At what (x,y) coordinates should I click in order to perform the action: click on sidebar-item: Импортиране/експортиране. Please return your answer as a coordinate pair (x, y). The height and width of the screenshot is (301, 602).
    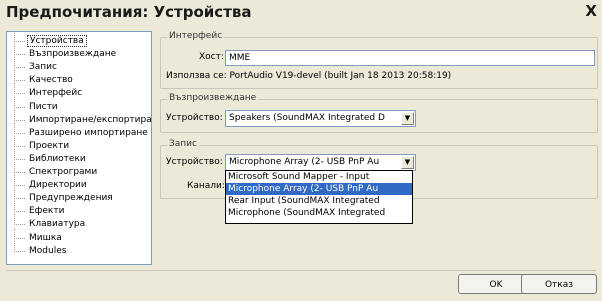
    Looking at the image, I should click on (81, 118).